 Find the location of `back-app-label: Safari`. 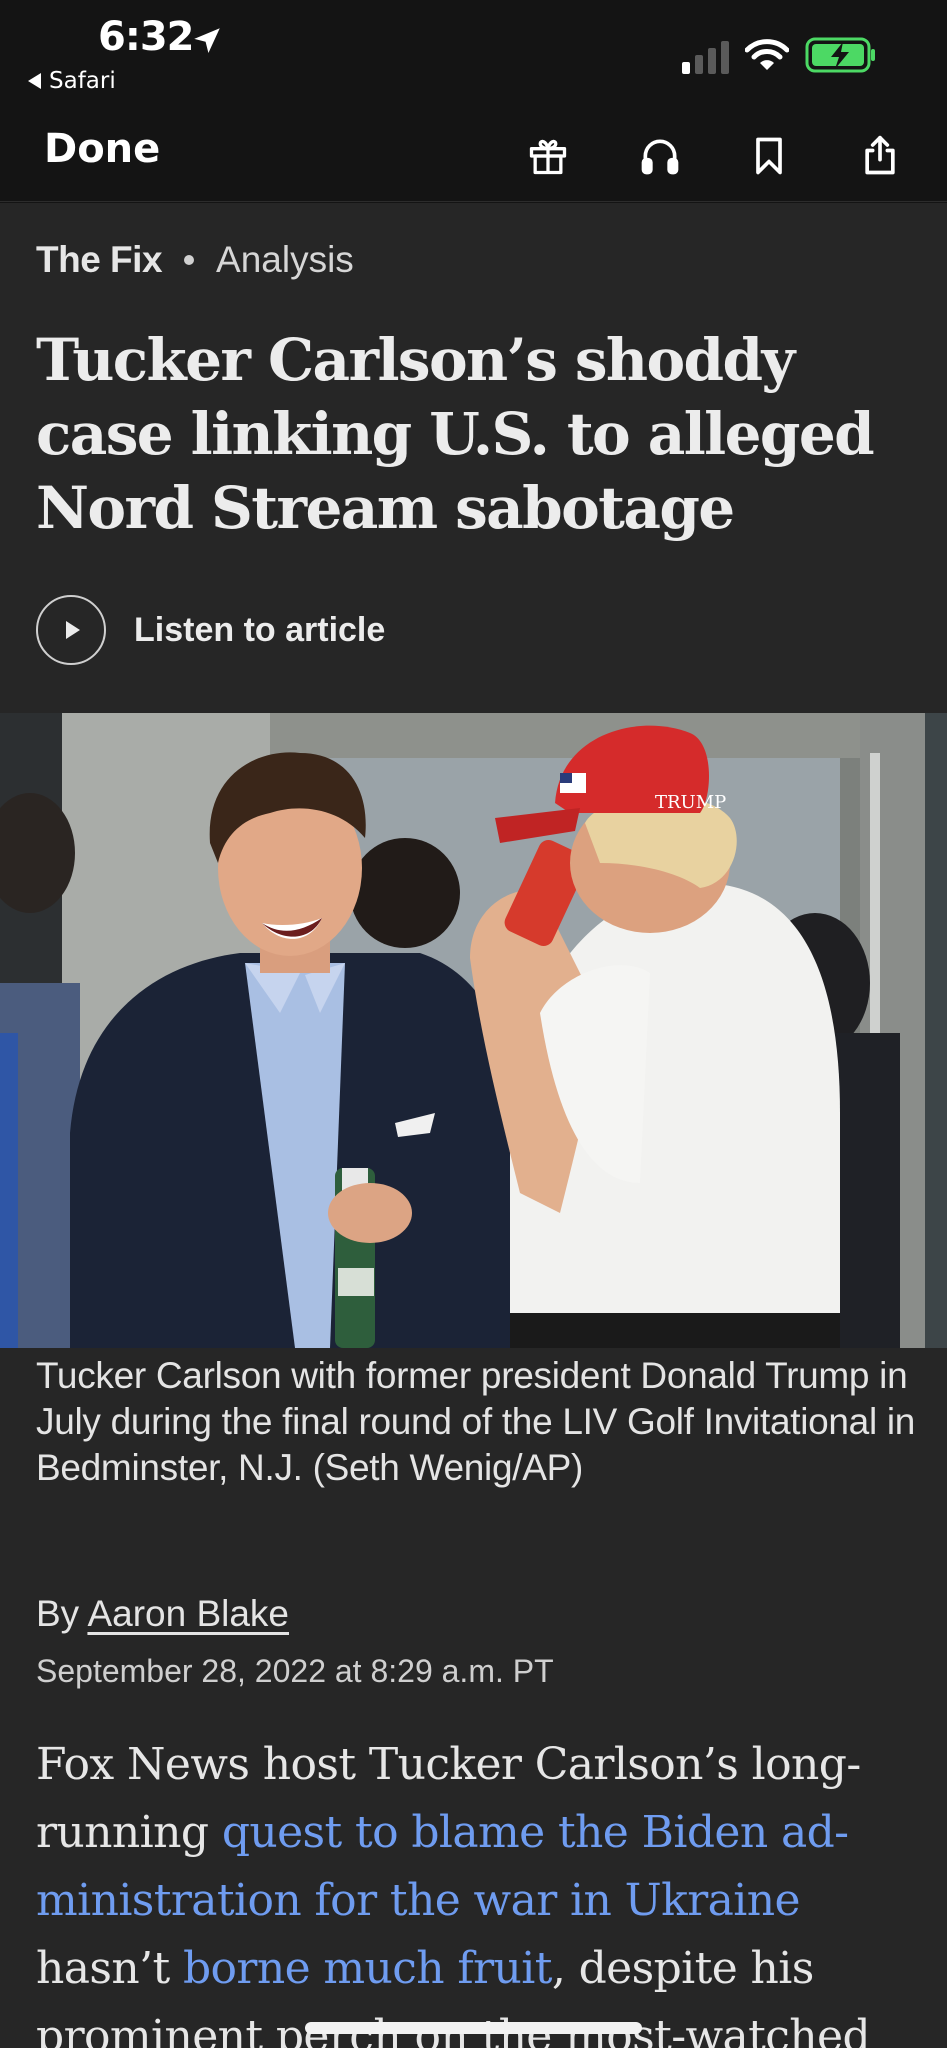

back-app-label: Safari is located at coordinates (82, 81).